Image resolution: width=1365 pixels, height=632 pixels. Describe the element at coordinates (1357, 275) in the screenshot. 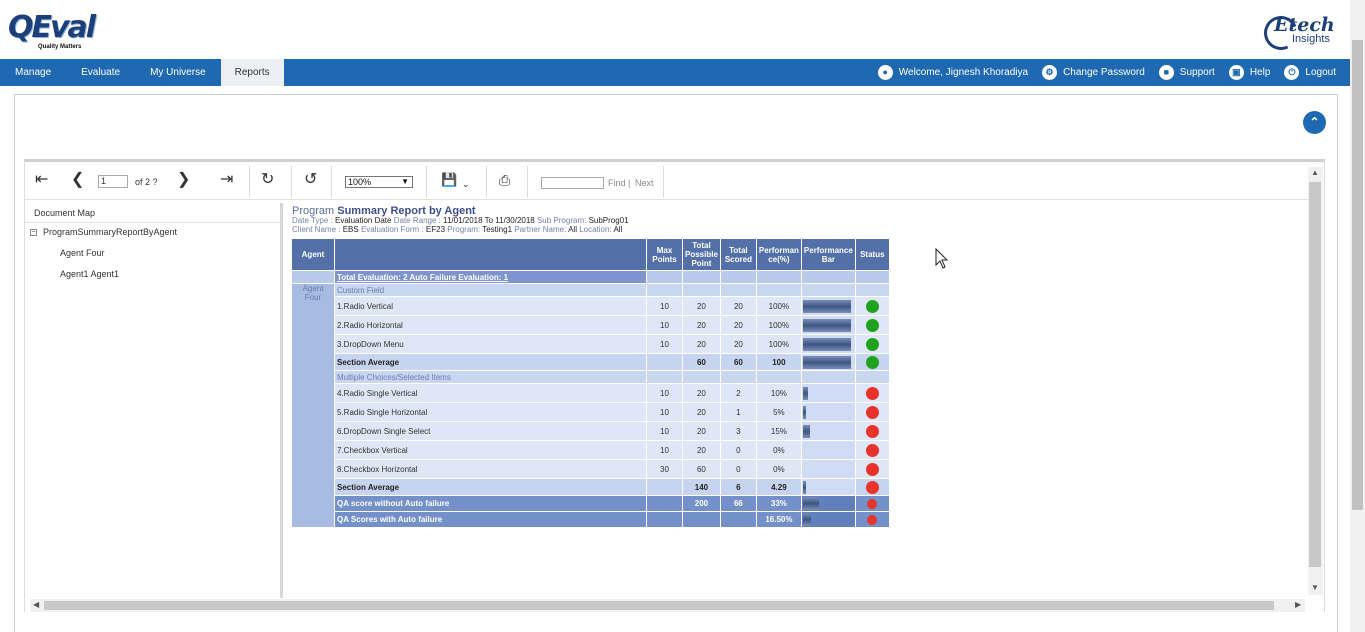

I see `window-scroll-thumb` at that location.